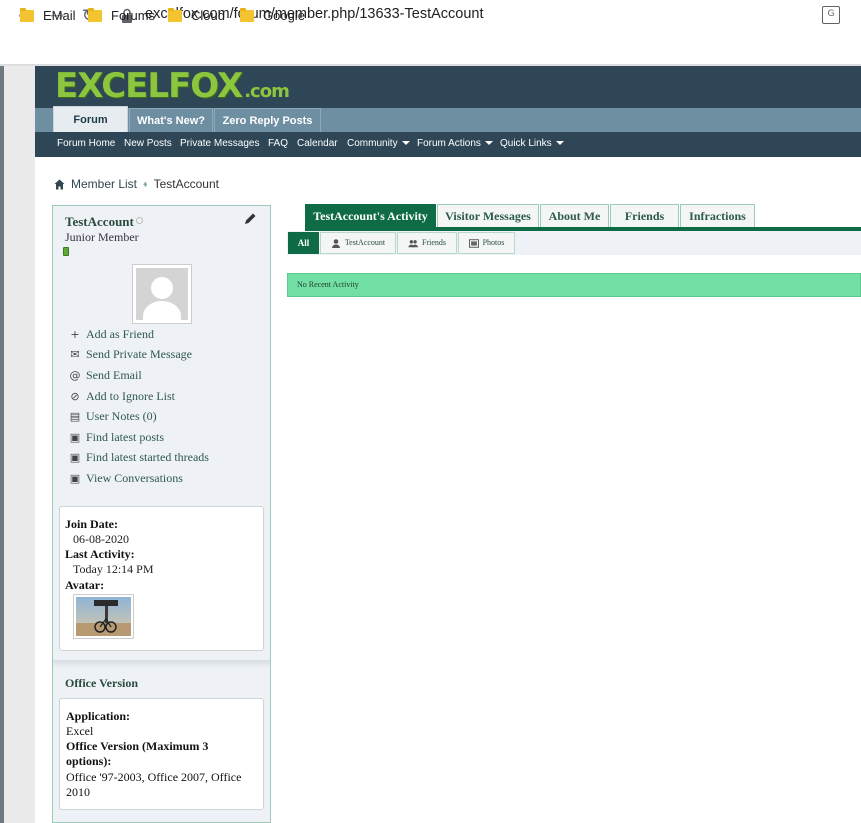 The height and width of the screenshot is (823, 861). I want to click on tab-zero-reply: Zero Reply Posts, so click(267, 120).